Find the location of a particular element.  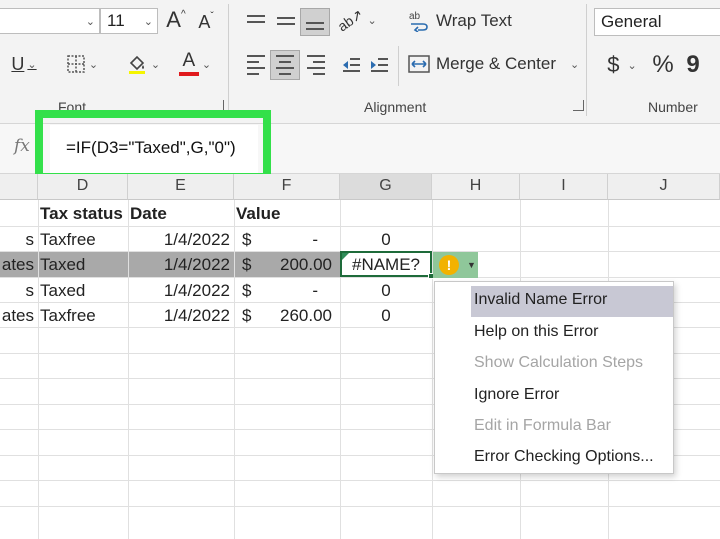

comma-icon: 9 is located at coordinates (693, 64).